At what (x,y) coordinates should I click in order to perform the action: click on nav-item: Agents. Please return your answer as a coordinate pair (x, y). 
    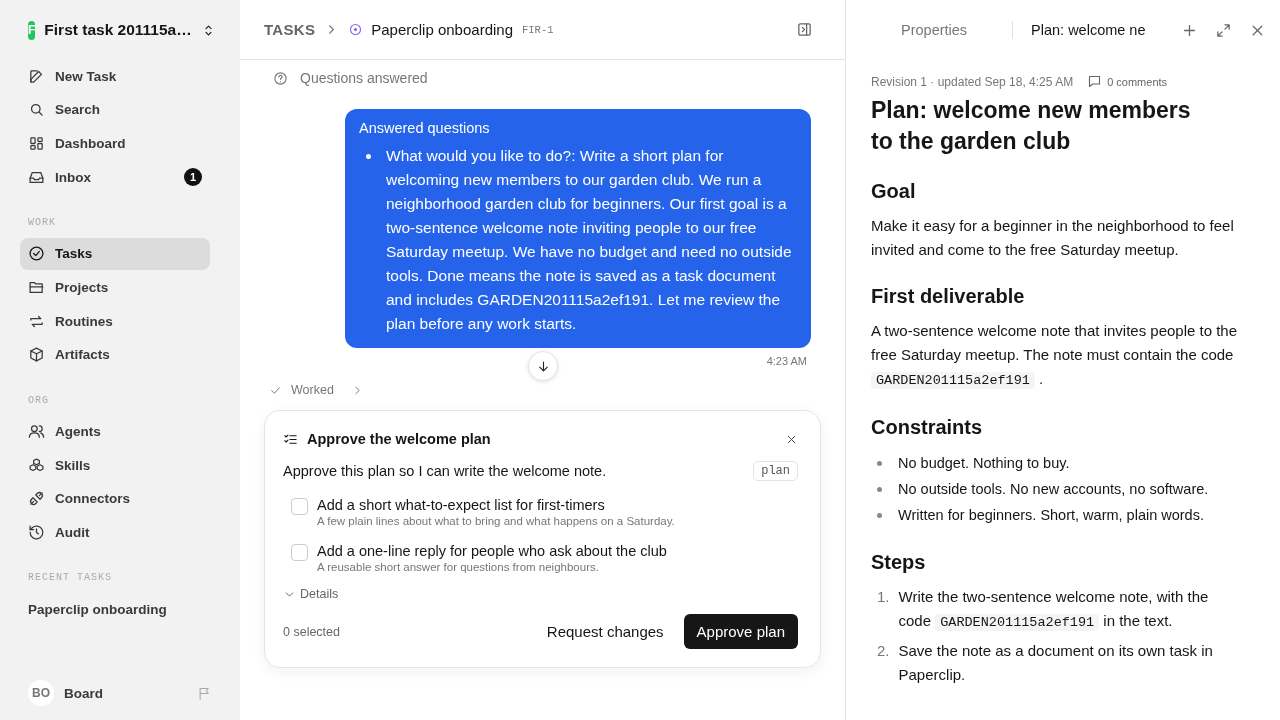
    Looking at the image, I should click on (115, 431).